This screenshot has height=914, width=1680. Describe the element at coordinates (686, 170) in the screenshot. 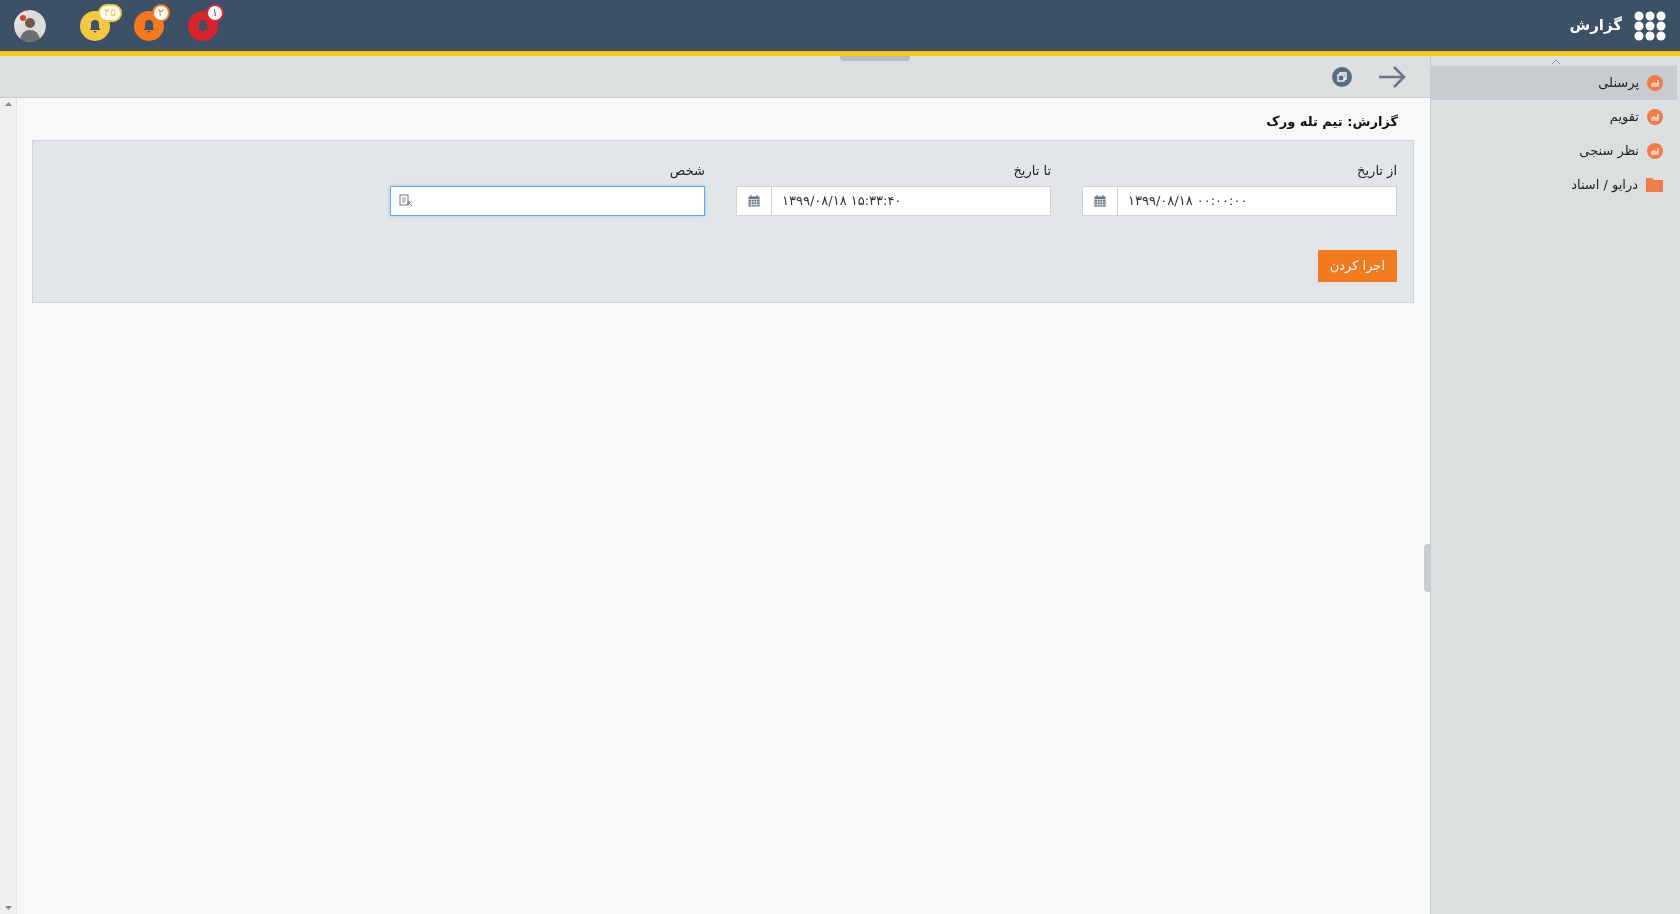

I see `field-label: شخص` at that location.